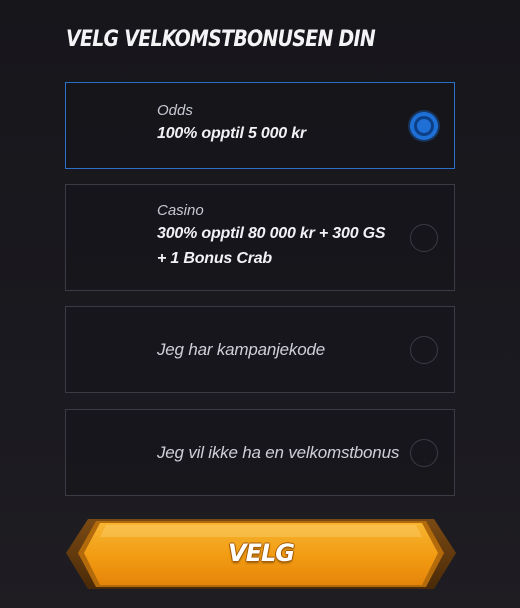  I want to click on select-button: VELG, so click(261, 555).